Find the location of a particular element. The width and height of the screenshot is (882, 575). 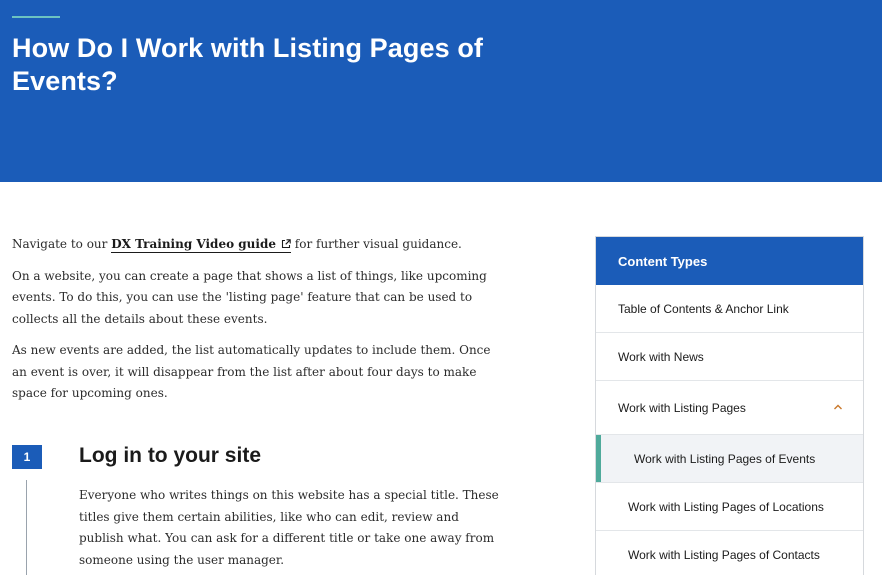

external-link-icon is located at coordinates (286, 244).